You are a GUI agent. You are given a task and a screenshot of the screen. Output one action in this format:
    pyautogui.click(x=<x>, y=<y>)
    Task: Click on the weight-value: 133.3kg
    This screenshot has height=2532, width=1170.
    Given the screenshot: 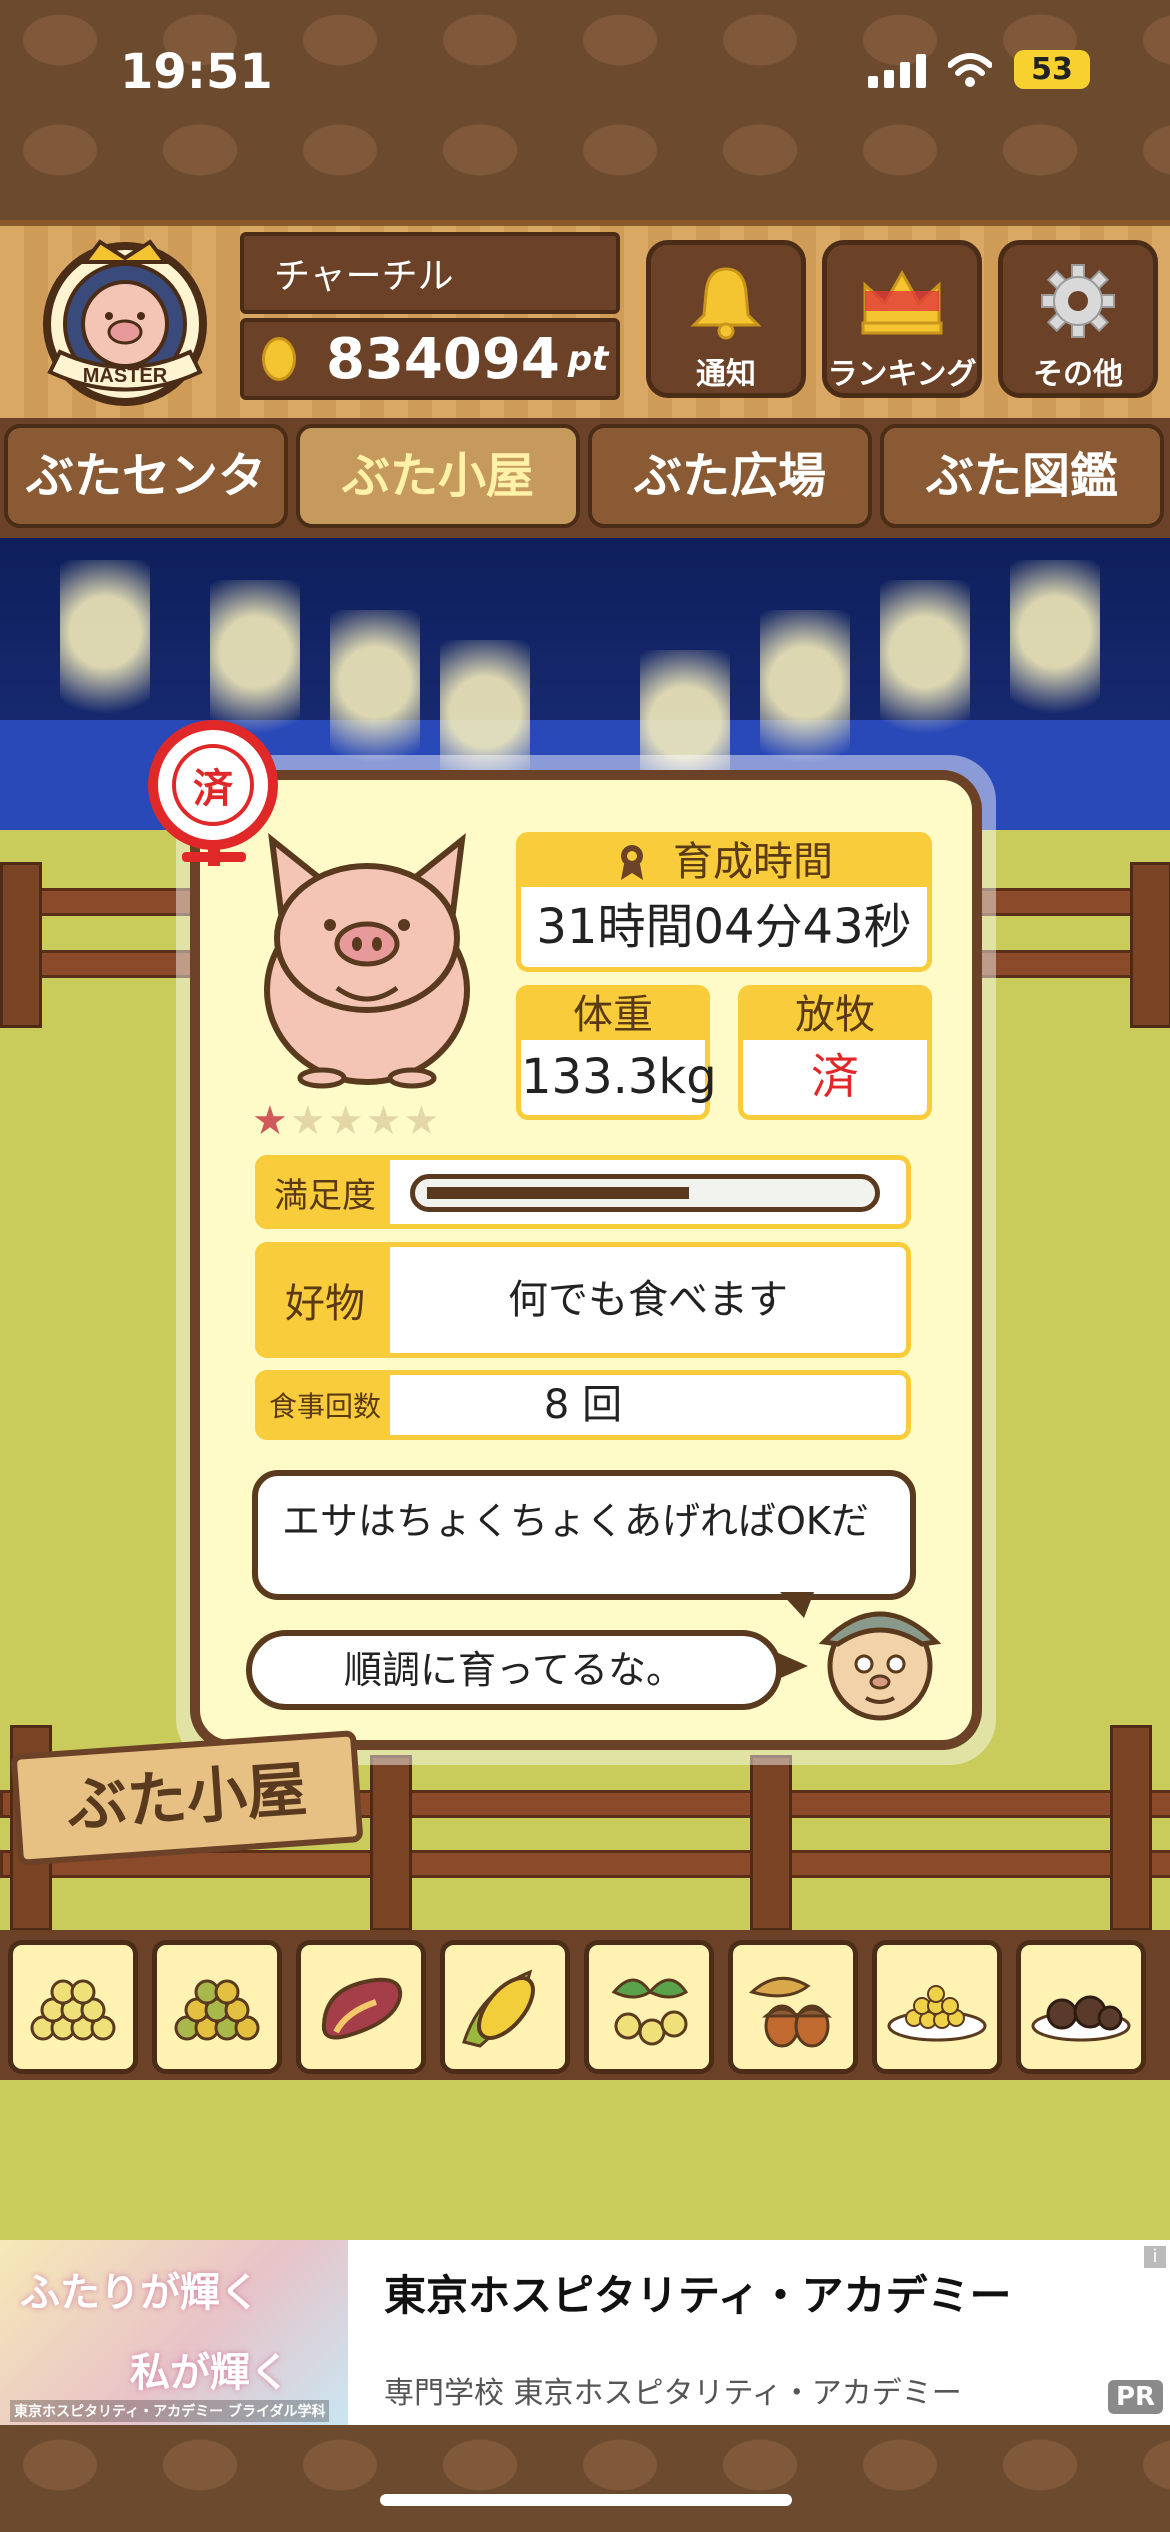 What is the action you would take?
    pyautogui.click(x=619, y=1077)
    